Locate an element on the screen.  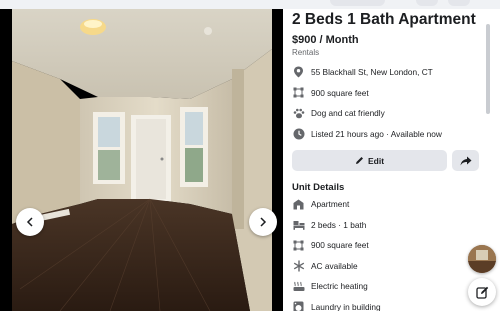
previous-photo-button is located at coordinates (30, 222).